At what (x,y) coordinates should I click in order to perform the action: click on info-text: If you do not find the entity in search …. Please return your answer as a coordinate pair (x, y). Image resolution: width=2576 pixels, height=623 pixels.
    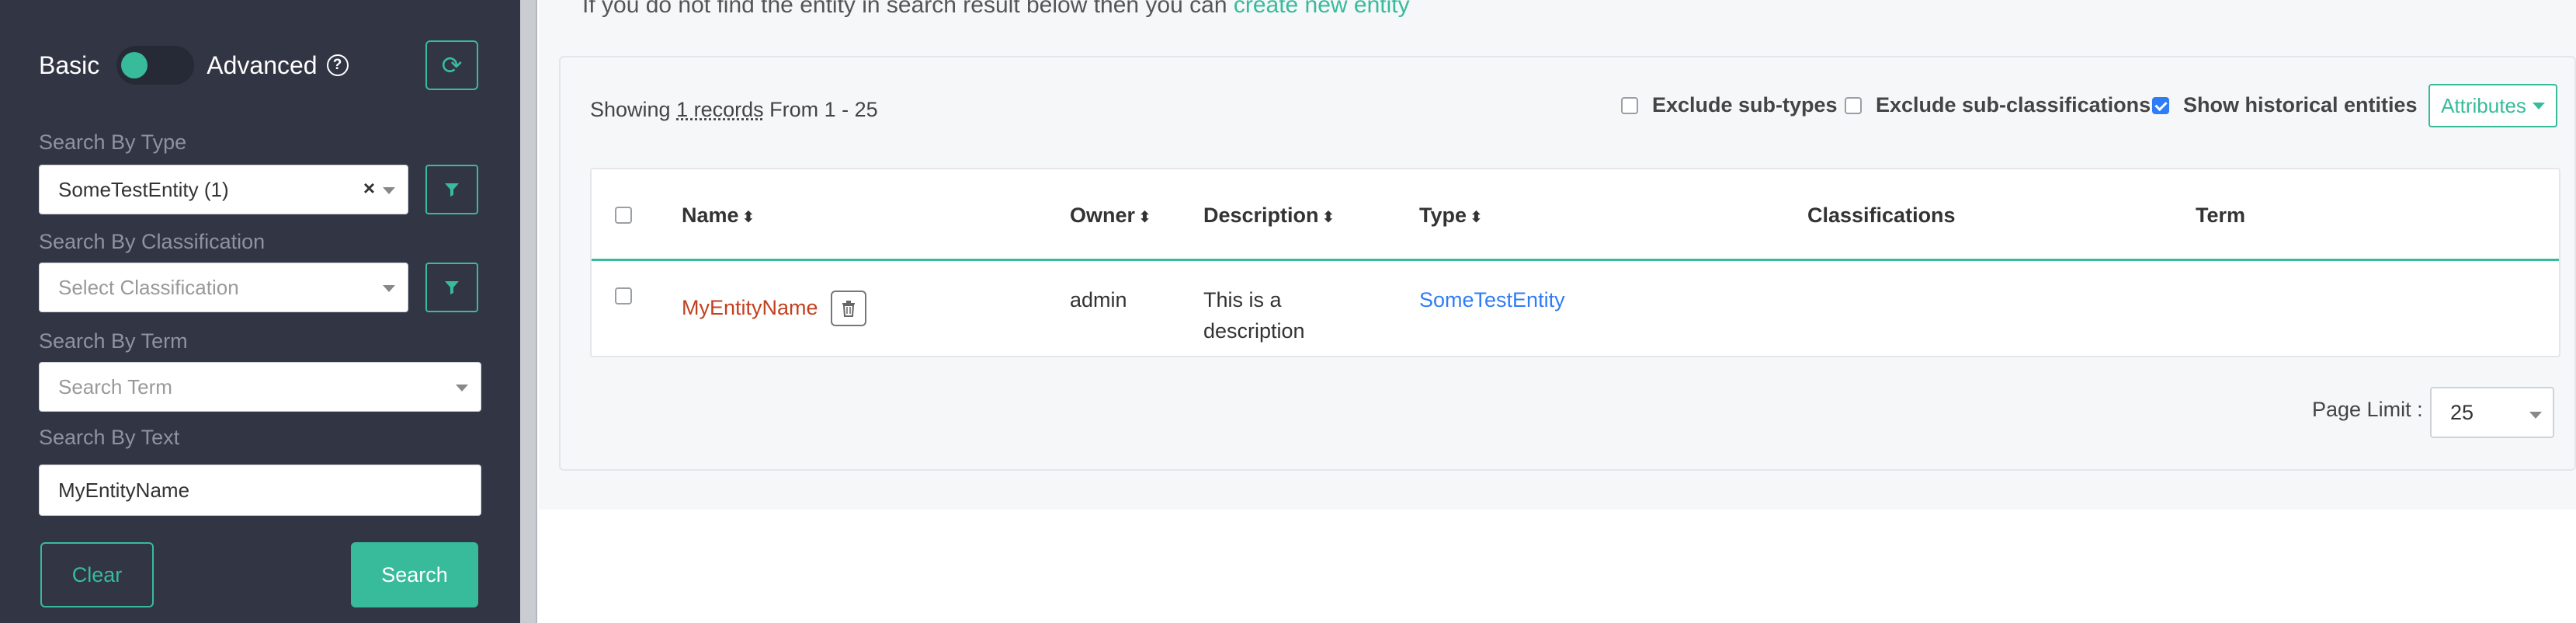
    Looking at the image, I should click on (908, 9).